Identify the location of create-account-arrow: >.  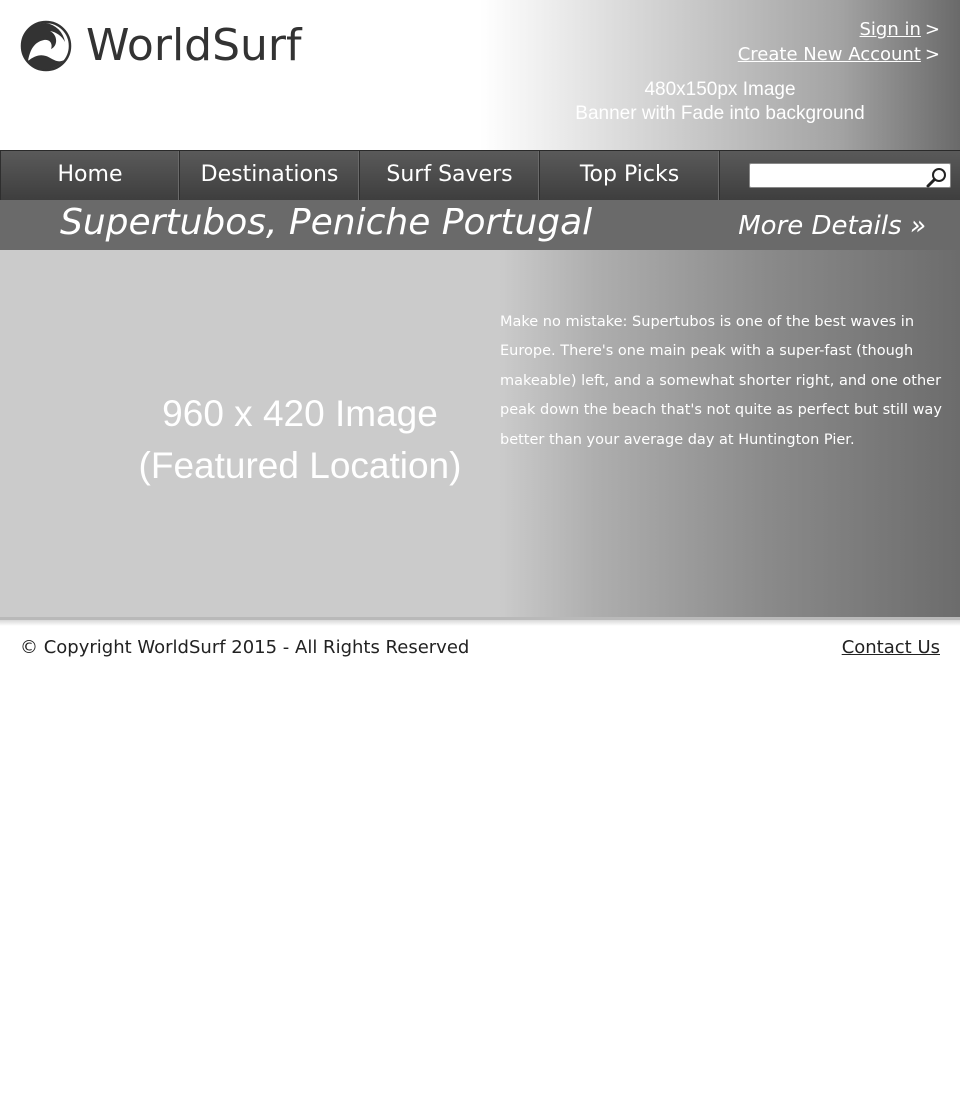
(932, 54).